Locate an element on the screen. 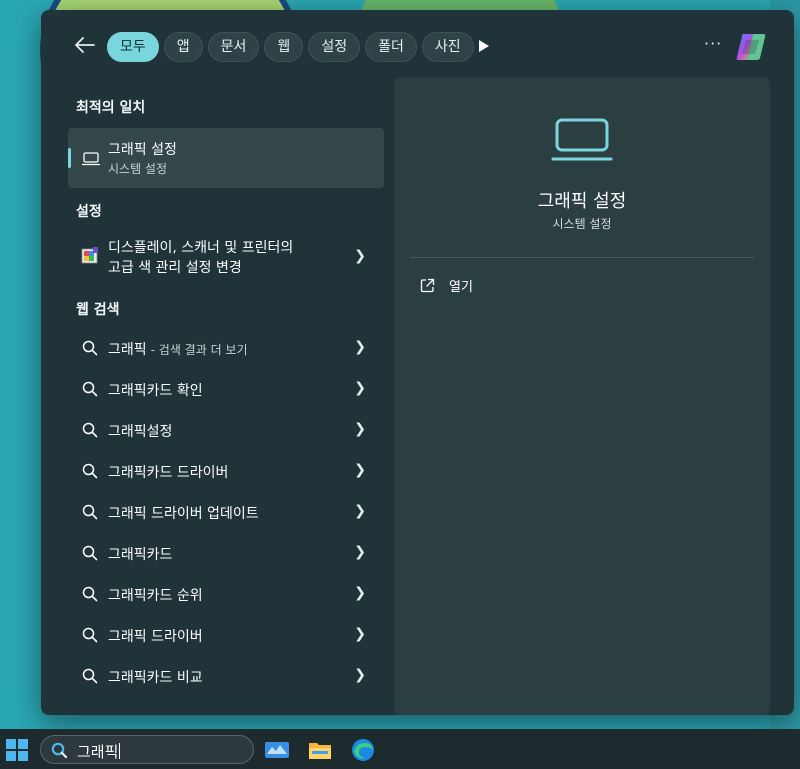 The height and width of the screenshot is (769, 800). web-search-item: 그래픽 - 검색 결과 더 보기 ❯ is located at coordinates (226, 348).